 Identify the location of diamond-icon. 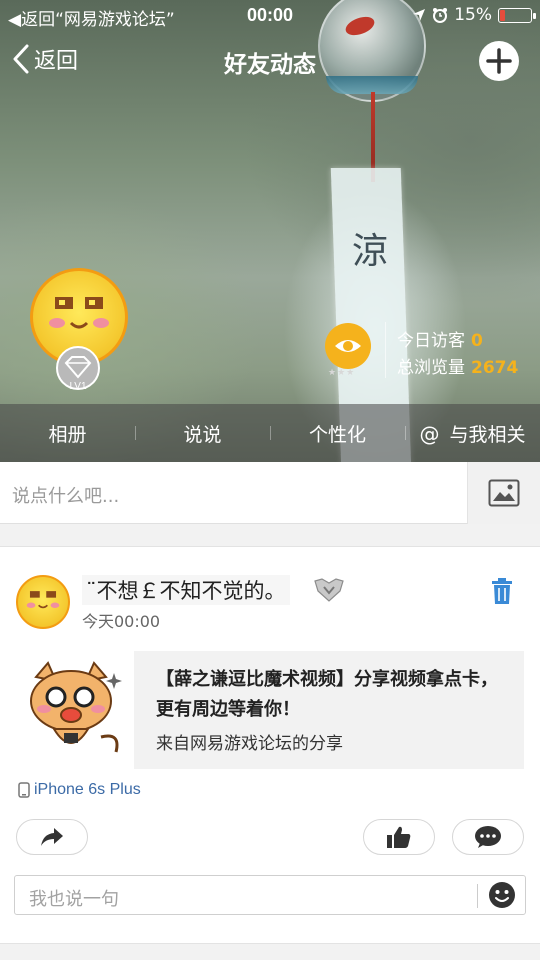
(78, 367).